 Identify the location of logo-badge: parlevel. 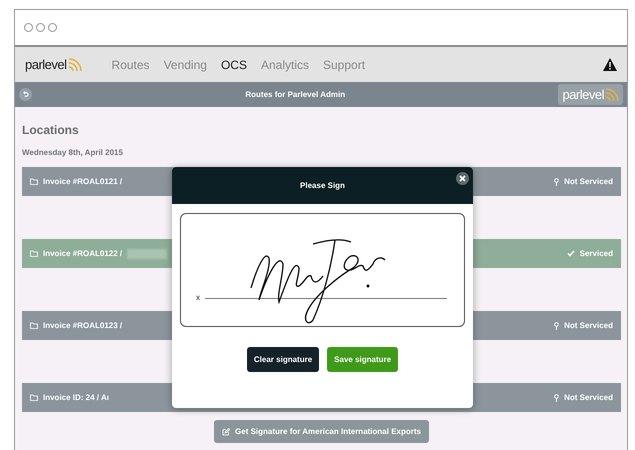
(590, 94).